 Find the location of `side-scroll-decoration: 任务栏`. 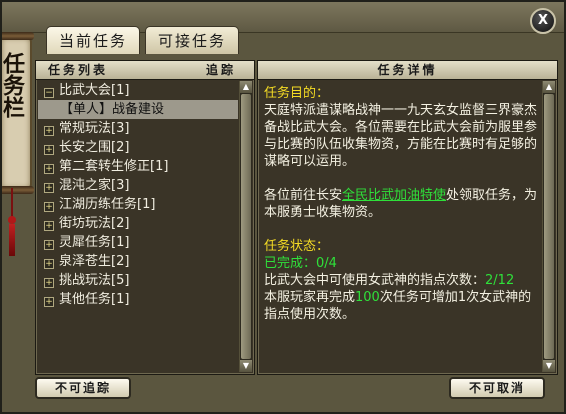

side-scroll-decoration: 任务栏 is located at coordinates (17, 113).